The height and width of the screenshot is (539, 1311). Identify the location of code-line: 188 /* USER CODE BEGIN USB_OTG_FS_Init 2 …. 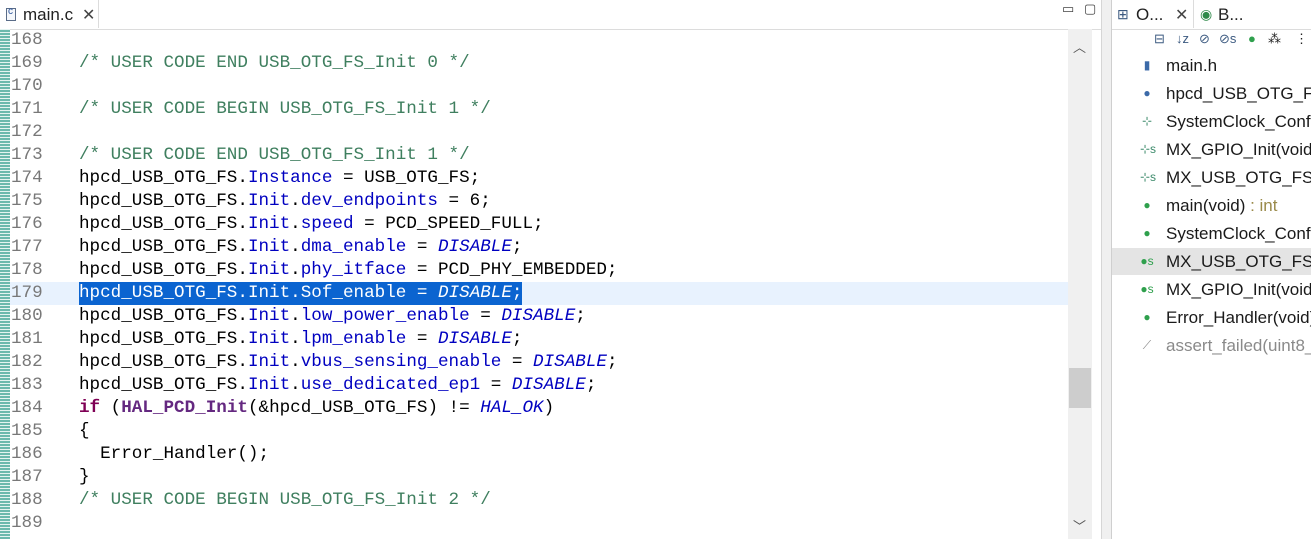
(539, 500).